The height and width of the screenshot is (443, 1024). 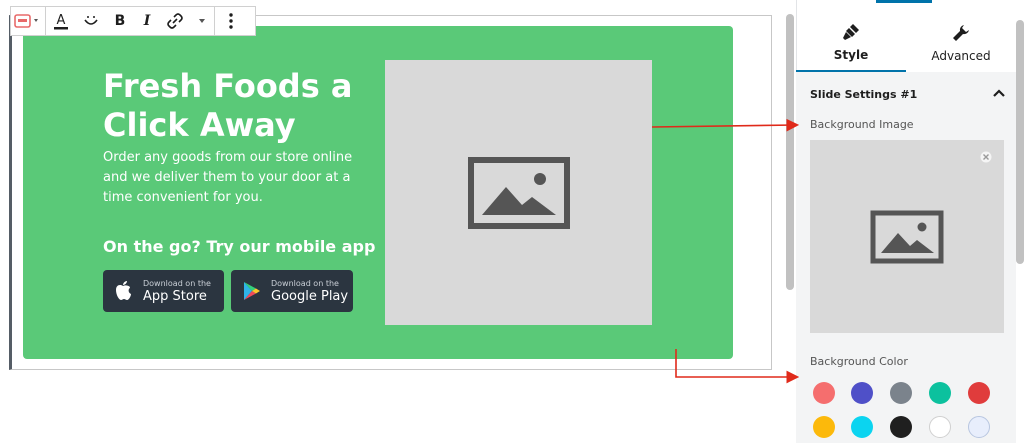 I want to click on background-color-label: Background Color, so click(x=859, y=361).